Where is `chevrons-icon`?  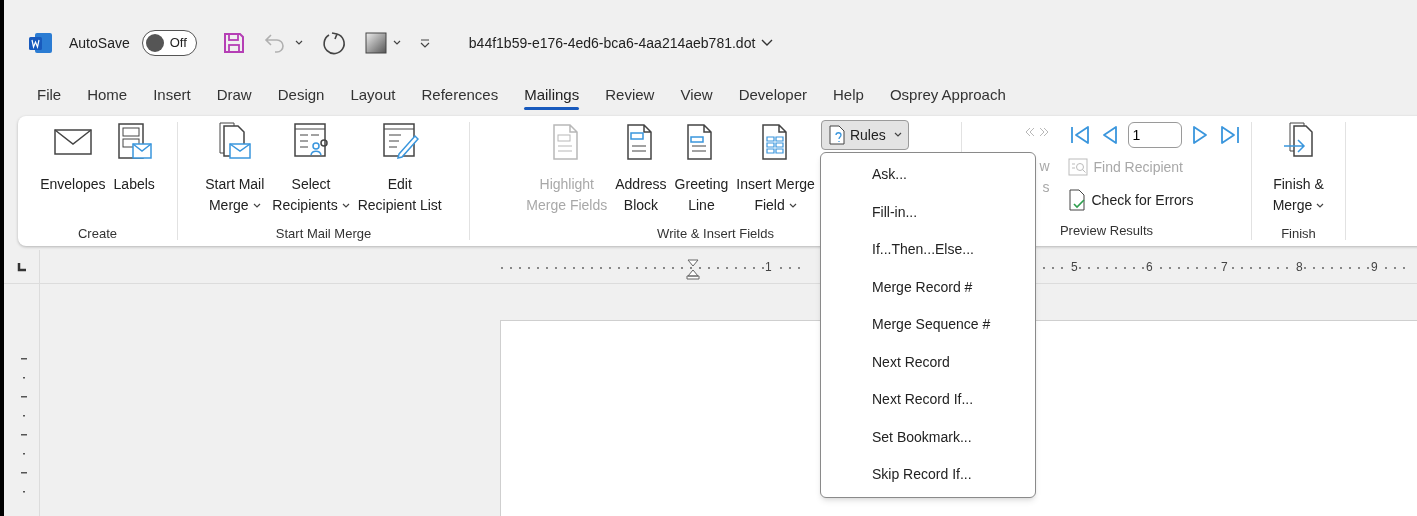 chevrons-icon is located at coordinates (1036, 132).